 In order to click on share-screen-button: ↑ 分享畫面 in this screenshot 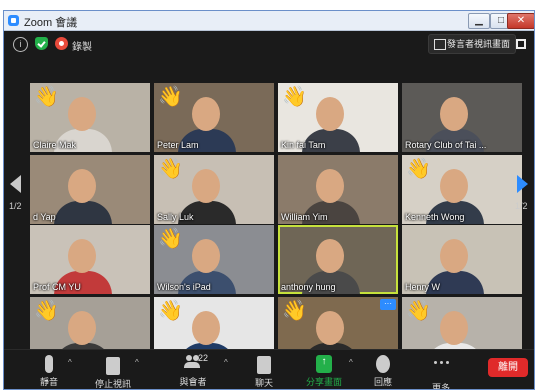, I will do `click(324, 370)`.